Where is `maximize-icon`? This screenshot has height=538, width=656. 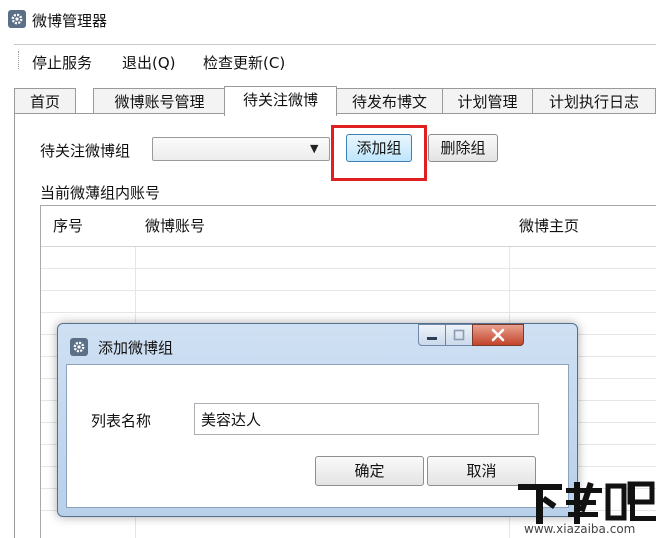 maximize-icon is located at coordinates (459, 335).